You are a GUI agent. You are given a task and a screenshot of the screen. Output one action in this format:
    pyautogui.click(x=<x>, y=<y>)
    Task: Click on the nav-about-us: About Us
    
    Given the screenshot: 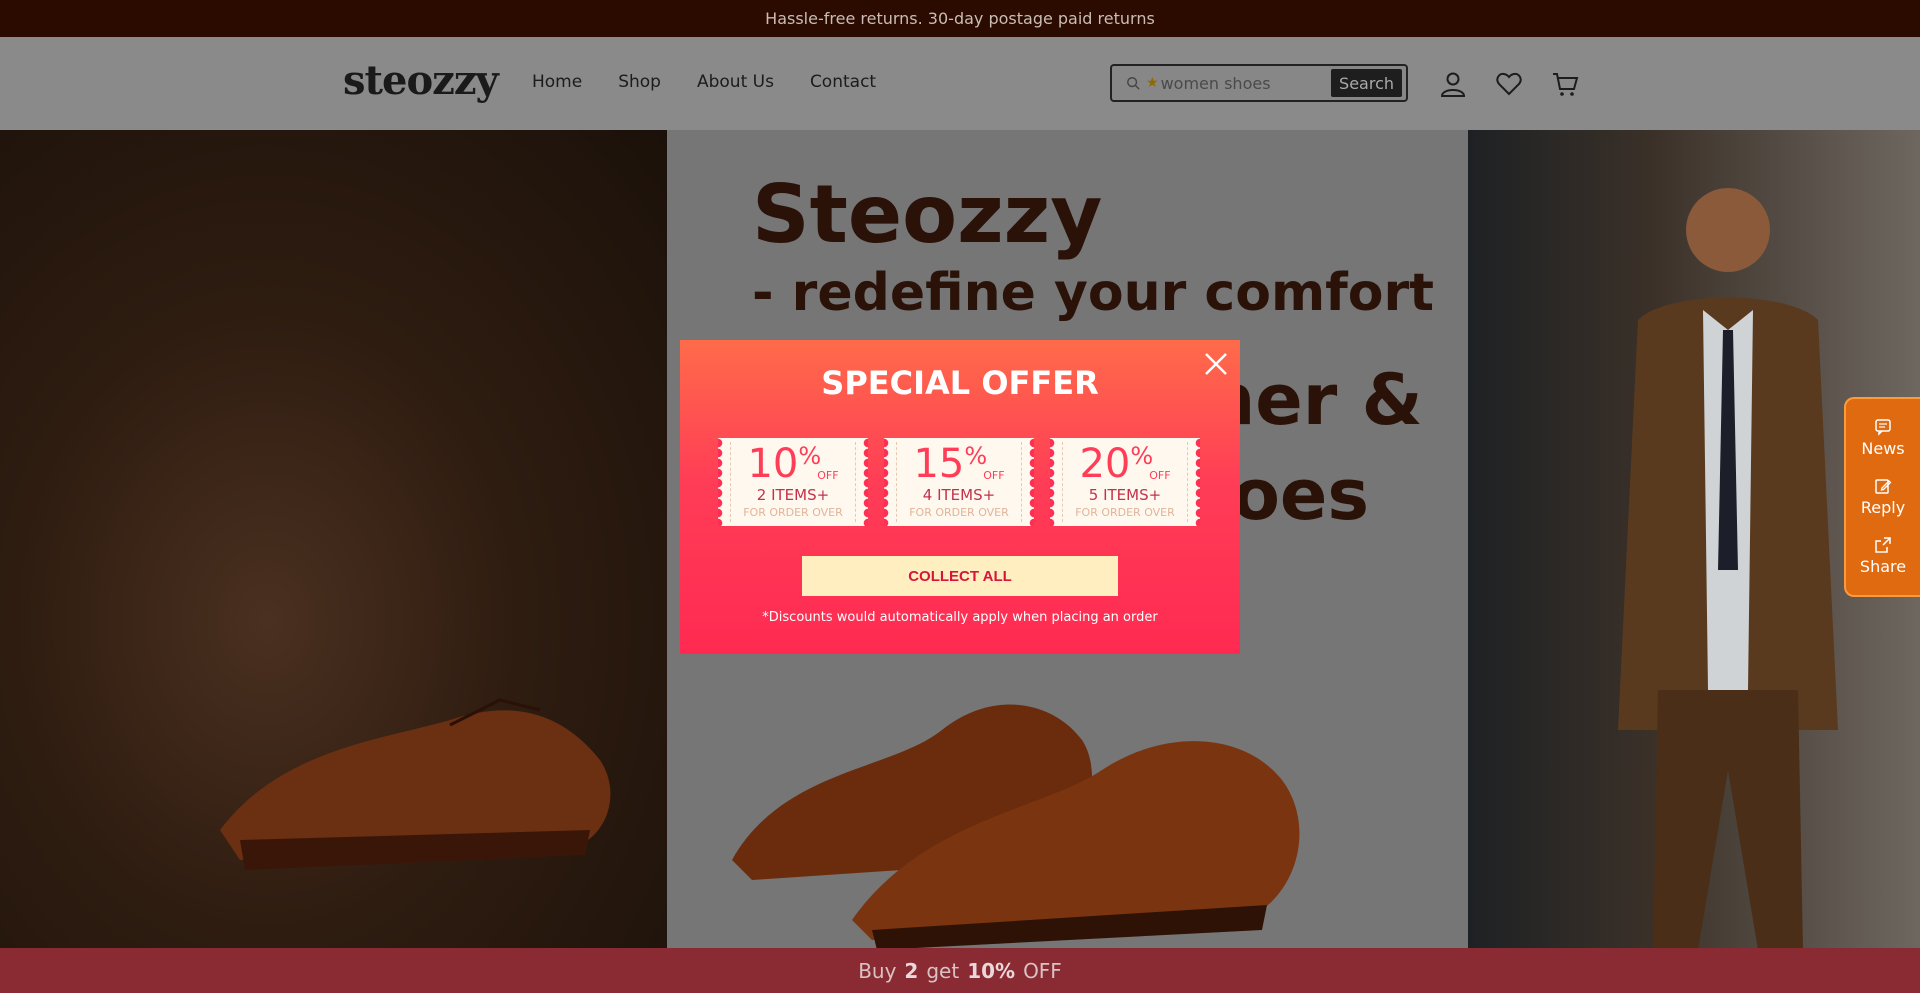 What is the action you would take?
    pyautogui.click(x=735, y=82)
    